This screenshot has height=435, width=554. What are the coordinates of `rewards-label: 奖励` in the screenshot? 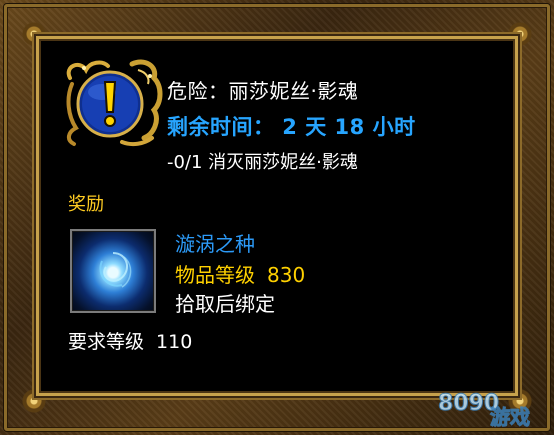 It's located at (86, 204).